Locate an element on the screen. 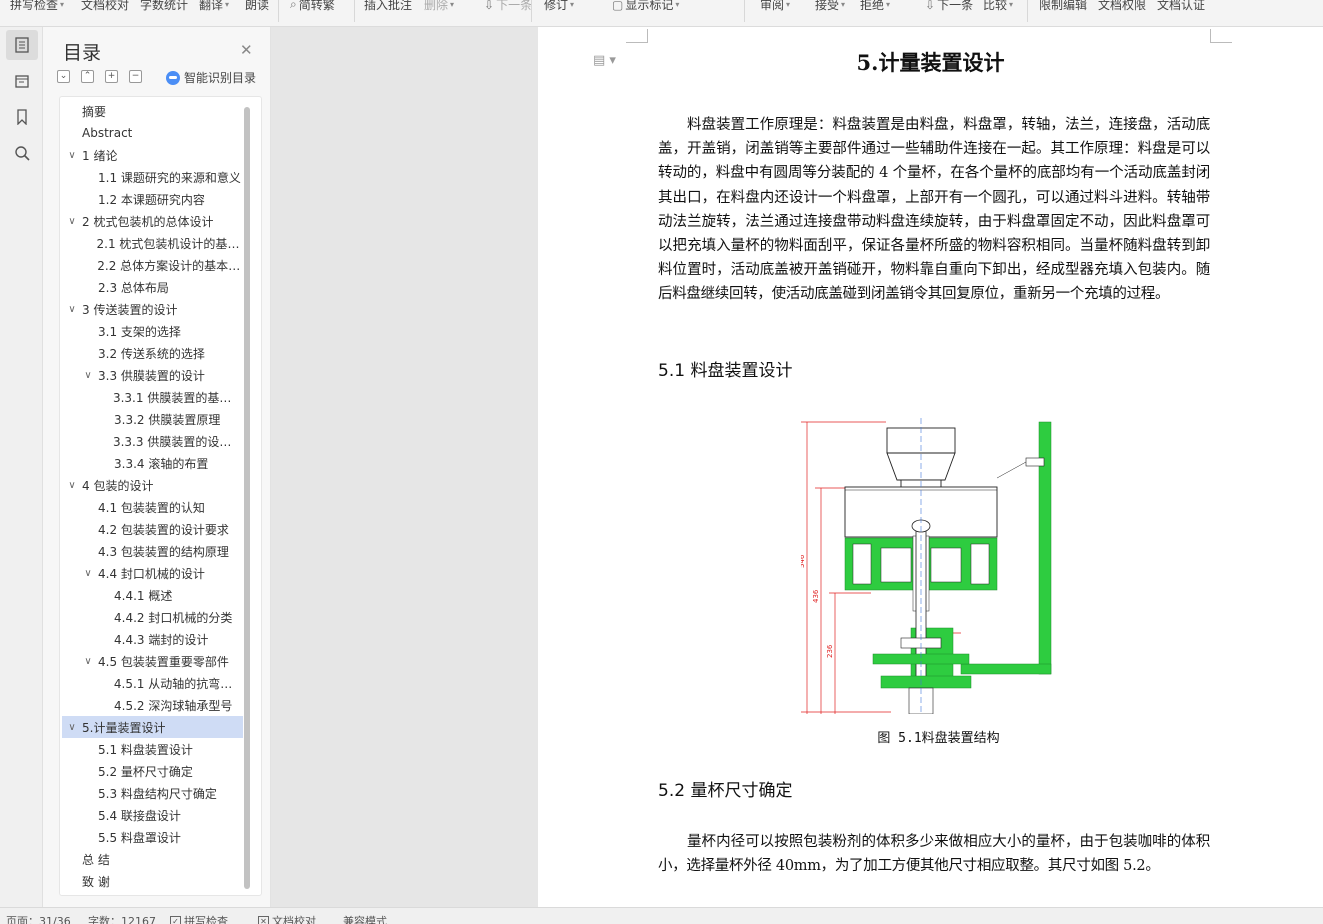  toc-item: Abstract is located at coordinates (152, 133).